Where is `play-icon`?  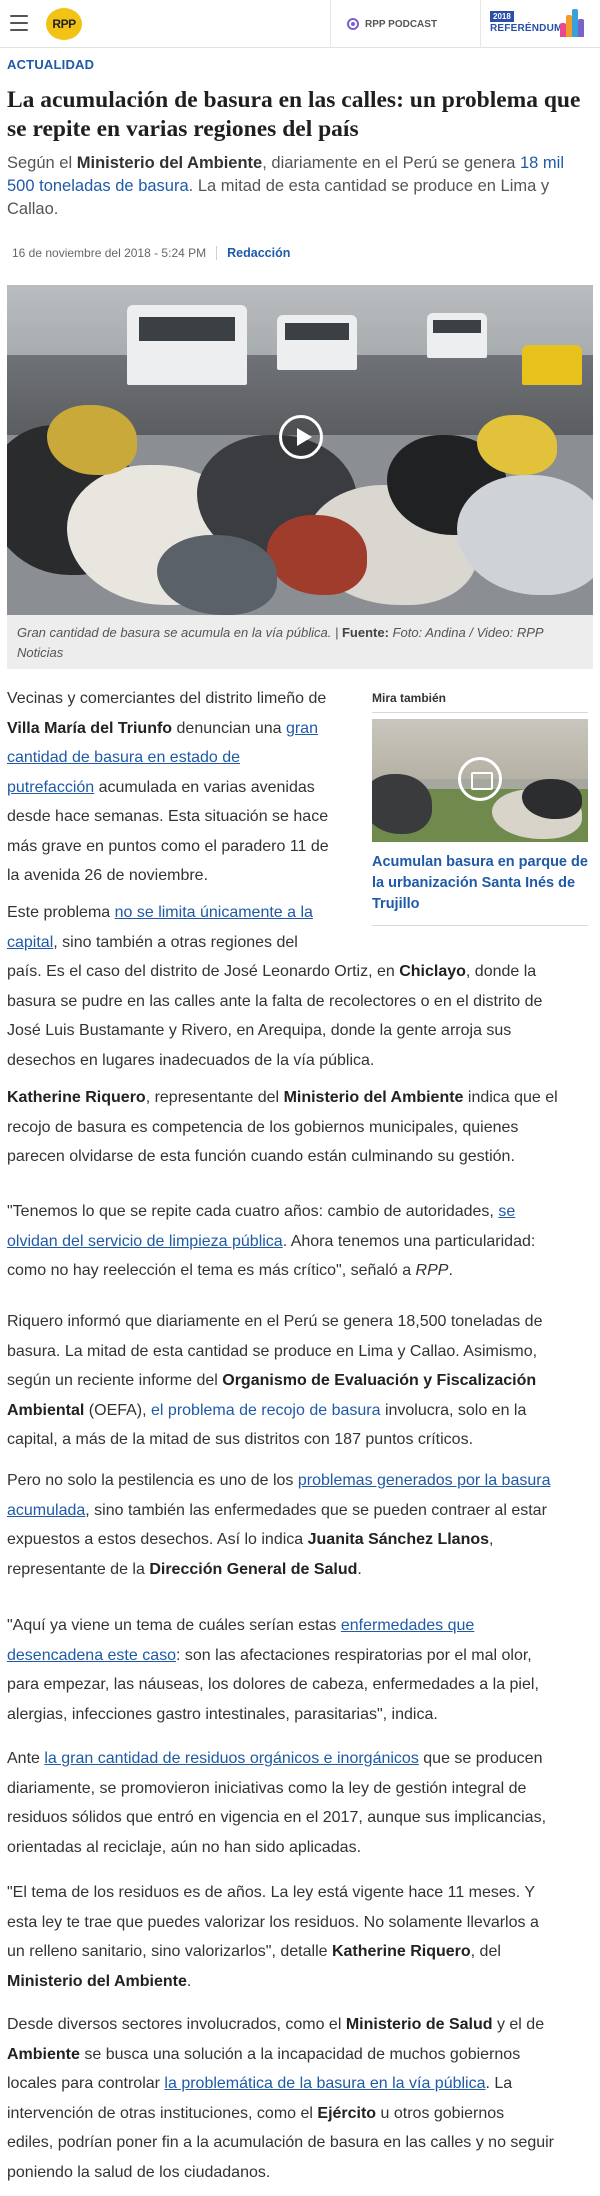 play-icon is located at coordinates (301, 437).